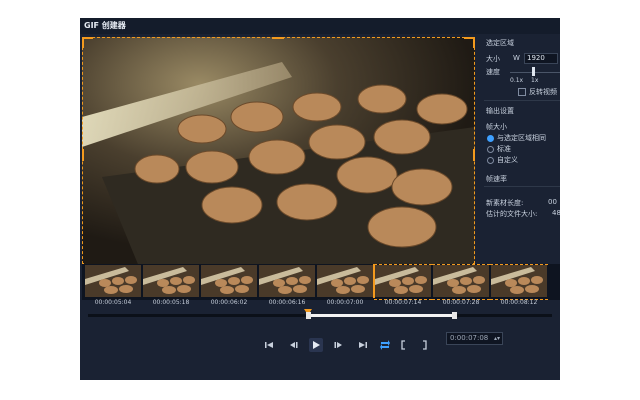 This screenshot has width=640, height=400. I want to click on frame-size-option-same: 与选定区域相同, so click(521, 138).